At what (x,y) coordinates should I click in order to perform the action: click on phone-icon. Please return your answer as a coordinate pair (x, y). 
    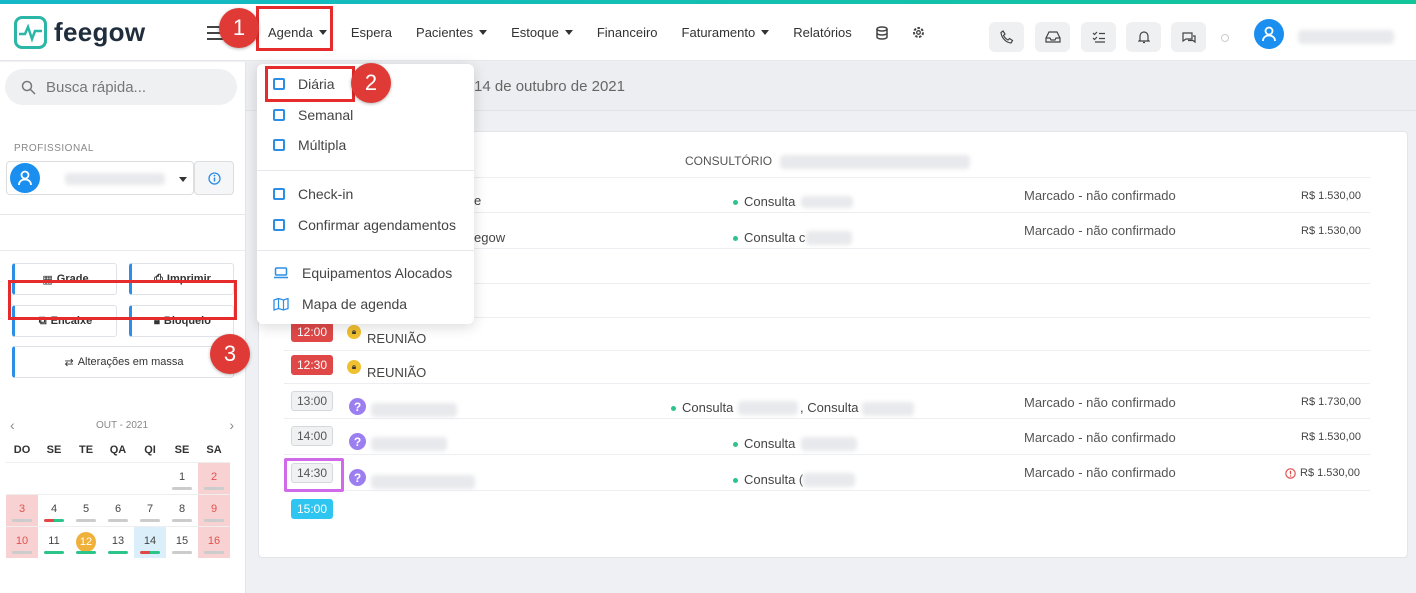
    Looking at the image, I should click on (1006, 37).